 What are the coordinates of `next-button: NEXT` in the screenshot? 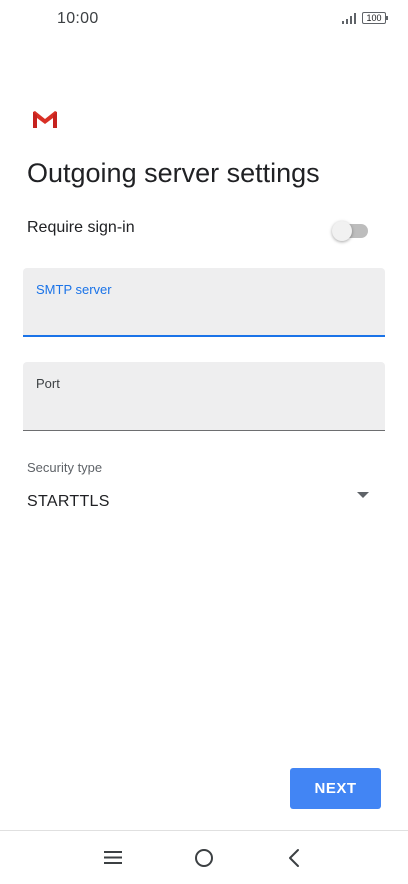 It's located at (335, 788).